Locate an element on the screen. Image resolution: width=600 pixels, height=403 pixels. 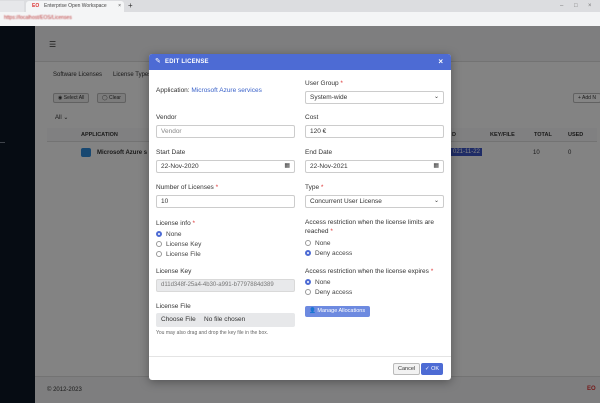
type-select: Concurrent User License ⌄ is located at coordinates (374, 201).